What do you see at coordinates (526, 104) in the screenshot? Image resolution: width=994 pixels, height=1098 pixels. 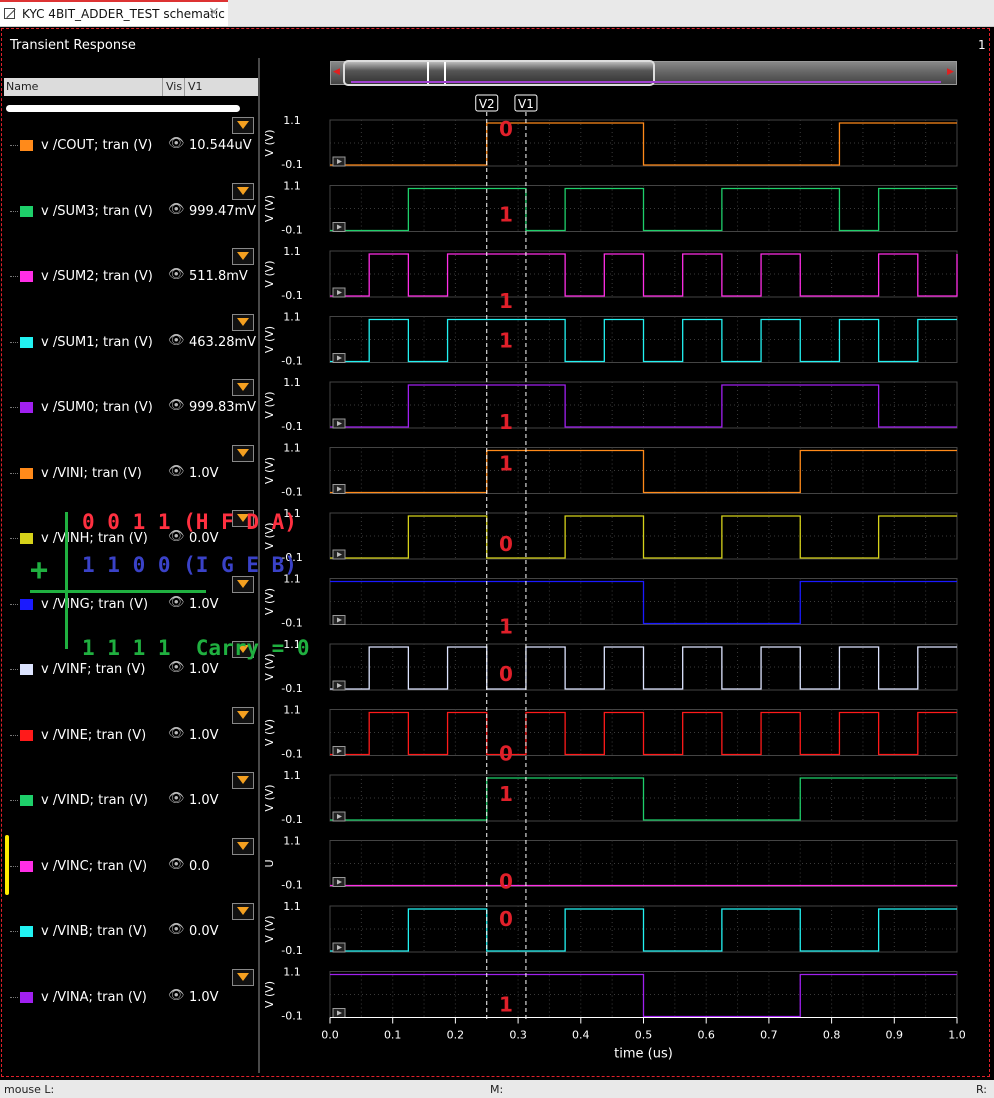 I see `cursor-label-v1: V1` at bounding box center [526, 104].